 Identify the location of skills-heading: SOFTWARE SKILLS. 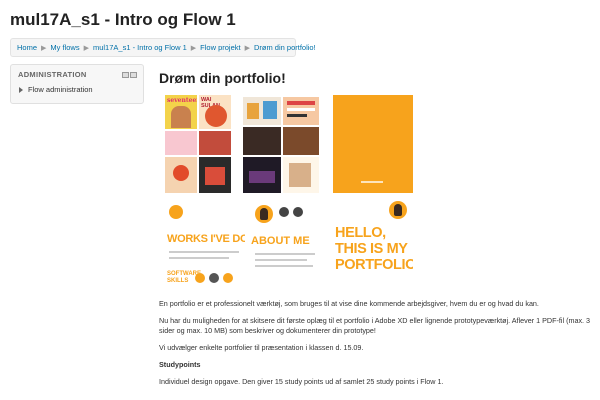
(184, 277).